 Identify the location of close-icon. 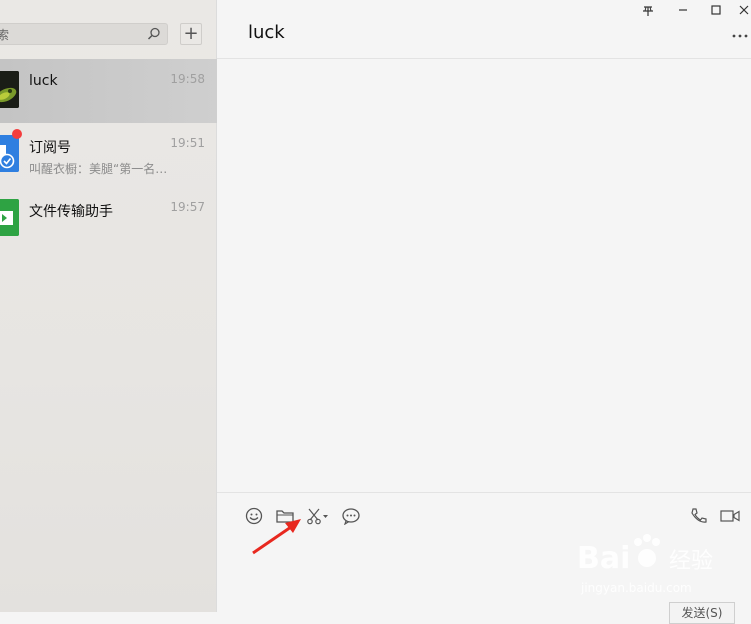
(744, 10).